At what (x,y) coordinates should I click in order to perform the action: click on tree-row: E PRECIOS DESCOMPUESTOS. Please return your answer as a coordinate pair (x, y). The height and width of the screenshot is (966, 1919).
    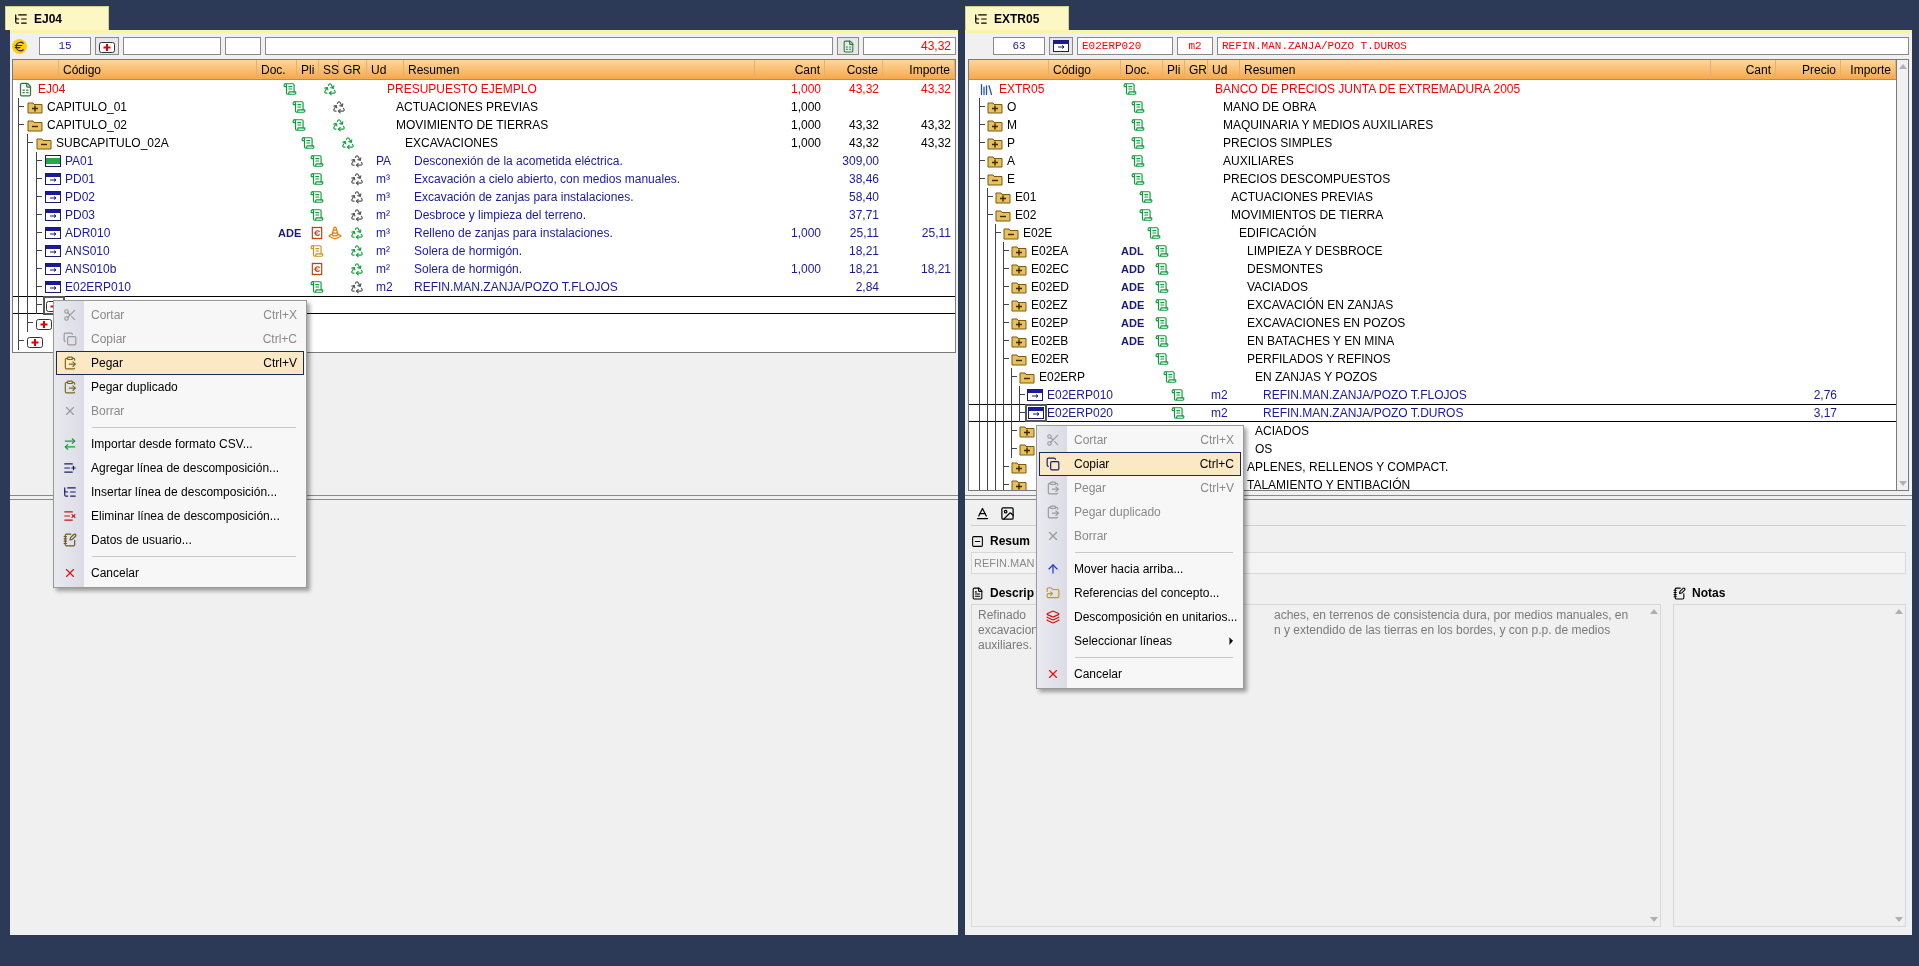
    Looking at the image, I should click on (1432, 179).